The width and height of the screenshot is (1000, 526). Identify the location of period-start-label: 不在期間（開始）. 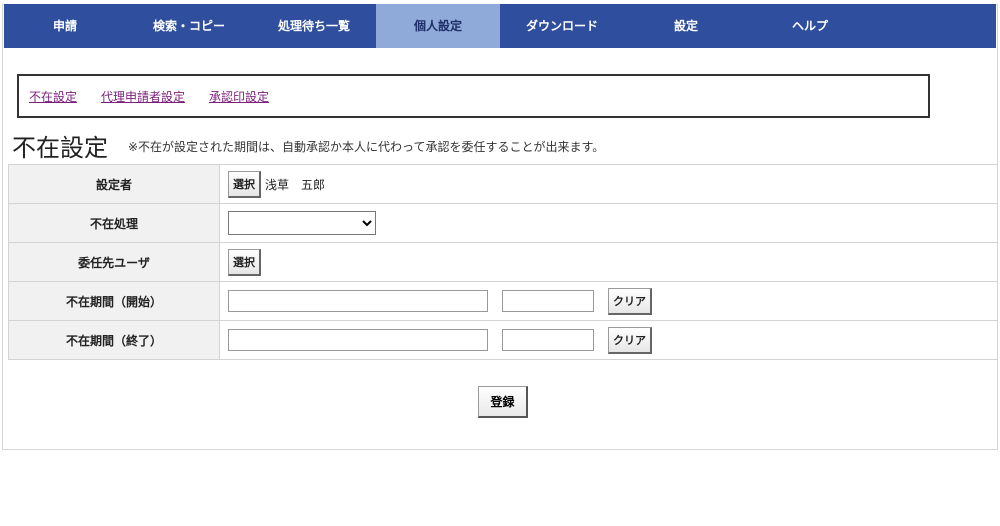
(114, 301).